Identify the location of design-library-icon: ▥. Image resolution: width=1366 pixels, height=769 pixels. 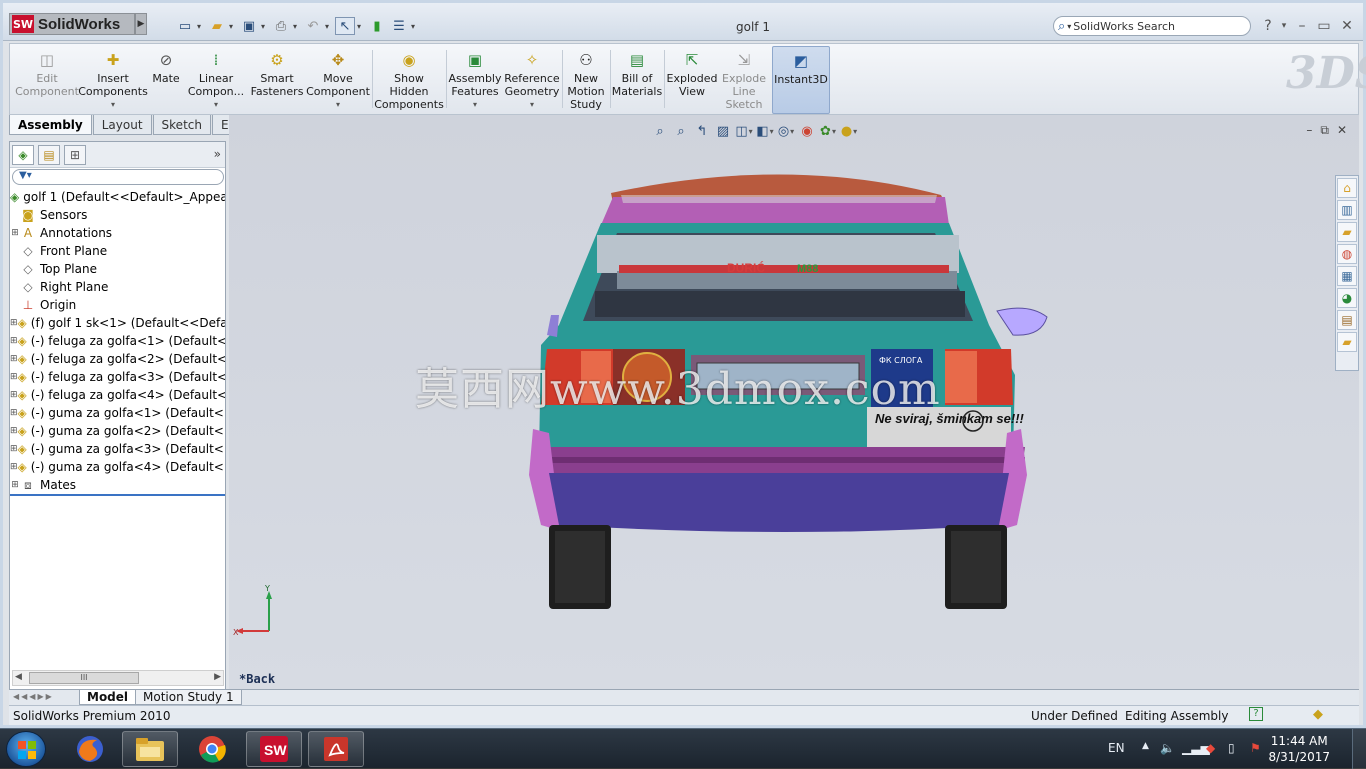
(1347, 210).